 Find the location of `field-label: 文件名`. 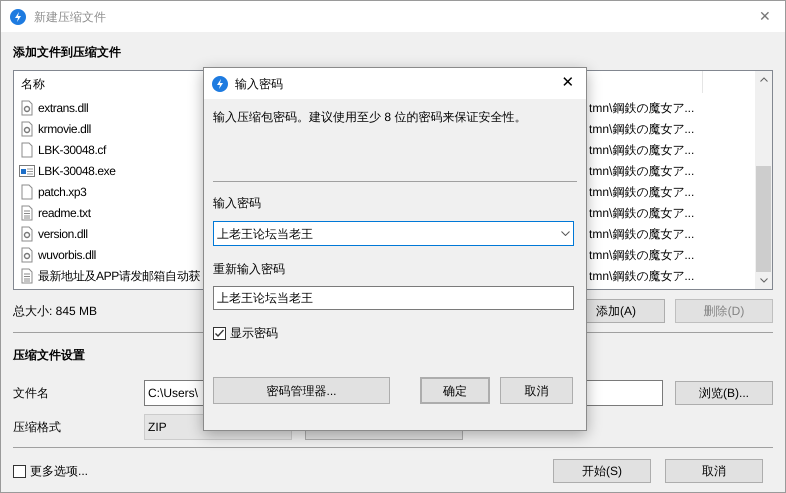

field-label: 文件名 is located at coordinates (31, 393).